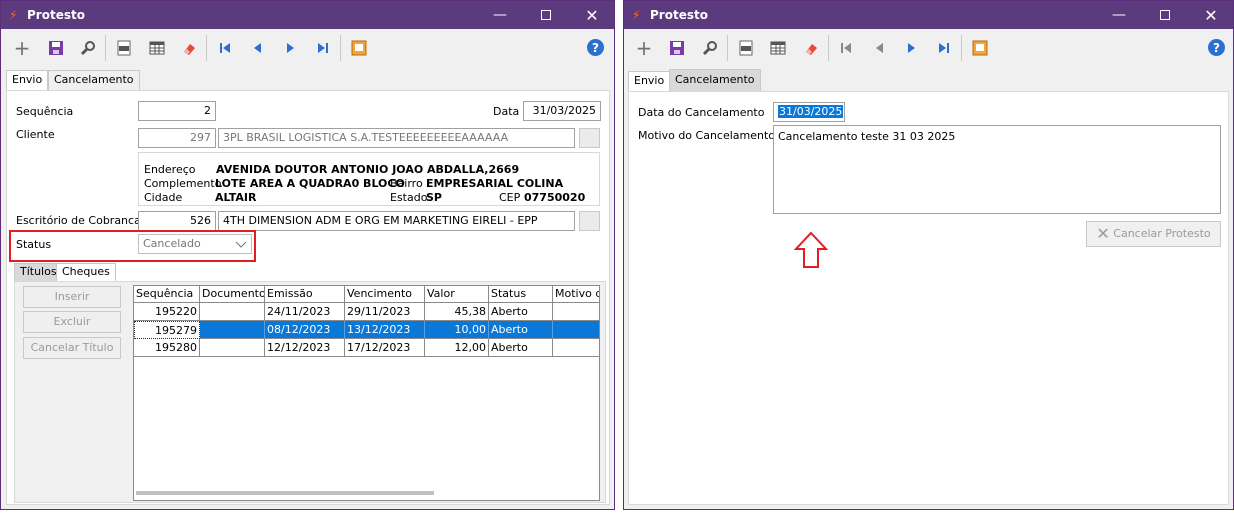  Describe the element at coordinates (510, 197) in the screenshot. I see `cep-label: CEP` at that location.